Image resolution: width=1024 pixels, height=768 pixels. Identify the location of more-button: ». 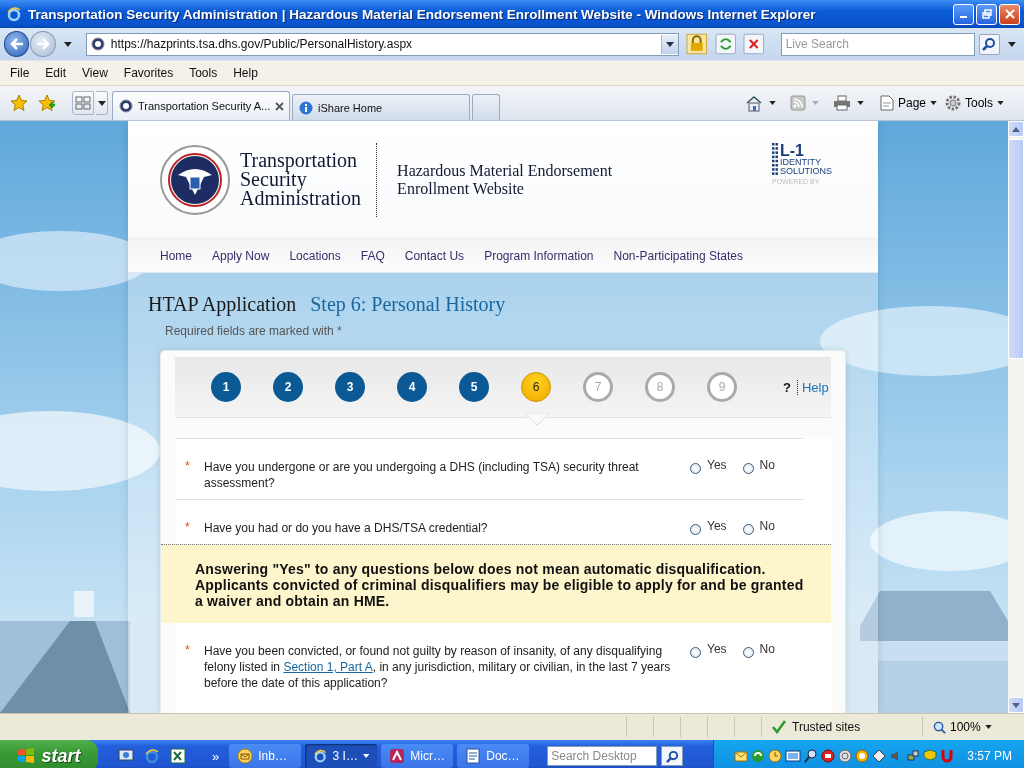
(216, 756).